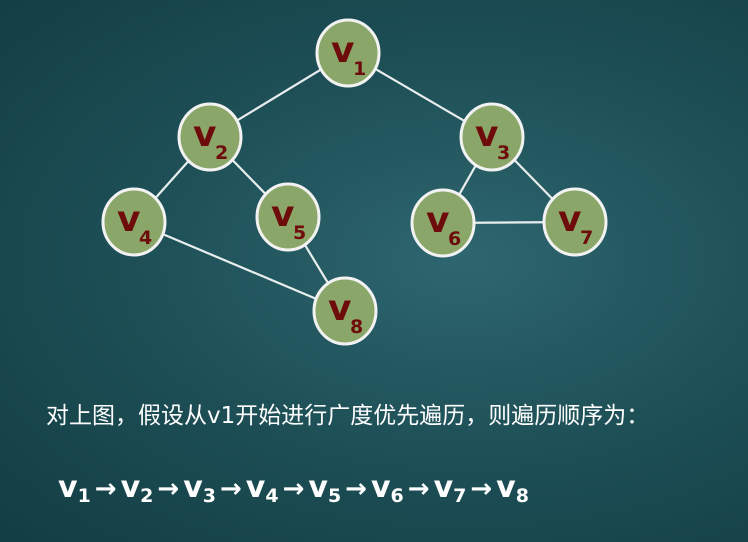 The width and height of the screenshot is (748, 542). Describe the element at coordinates (249, 177) in the screenshot. I see `edge-v2-v5` at that location.